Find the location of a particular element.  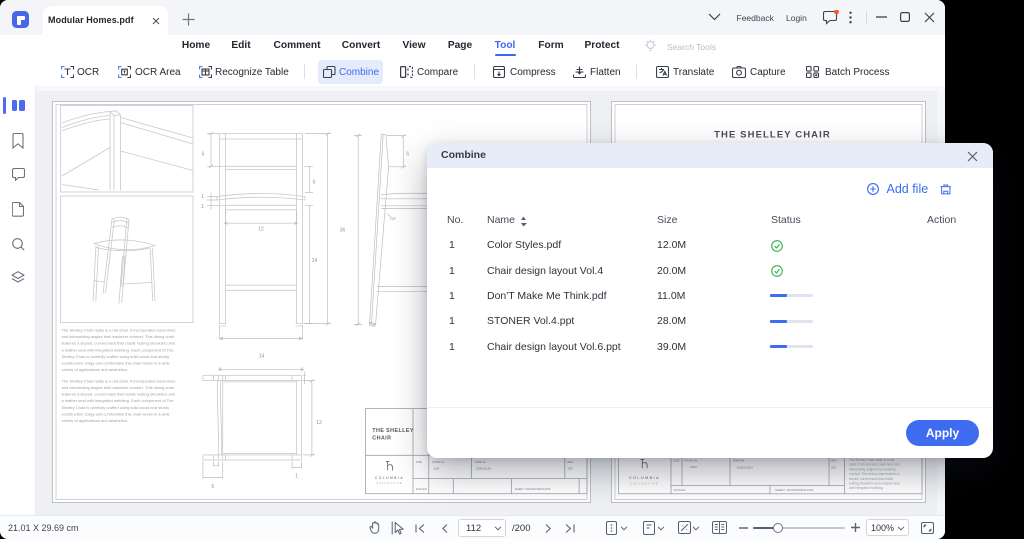

svg-text:intersecting angles that maxim: intersecting angles that maximize is located at coordinates (872, 469).